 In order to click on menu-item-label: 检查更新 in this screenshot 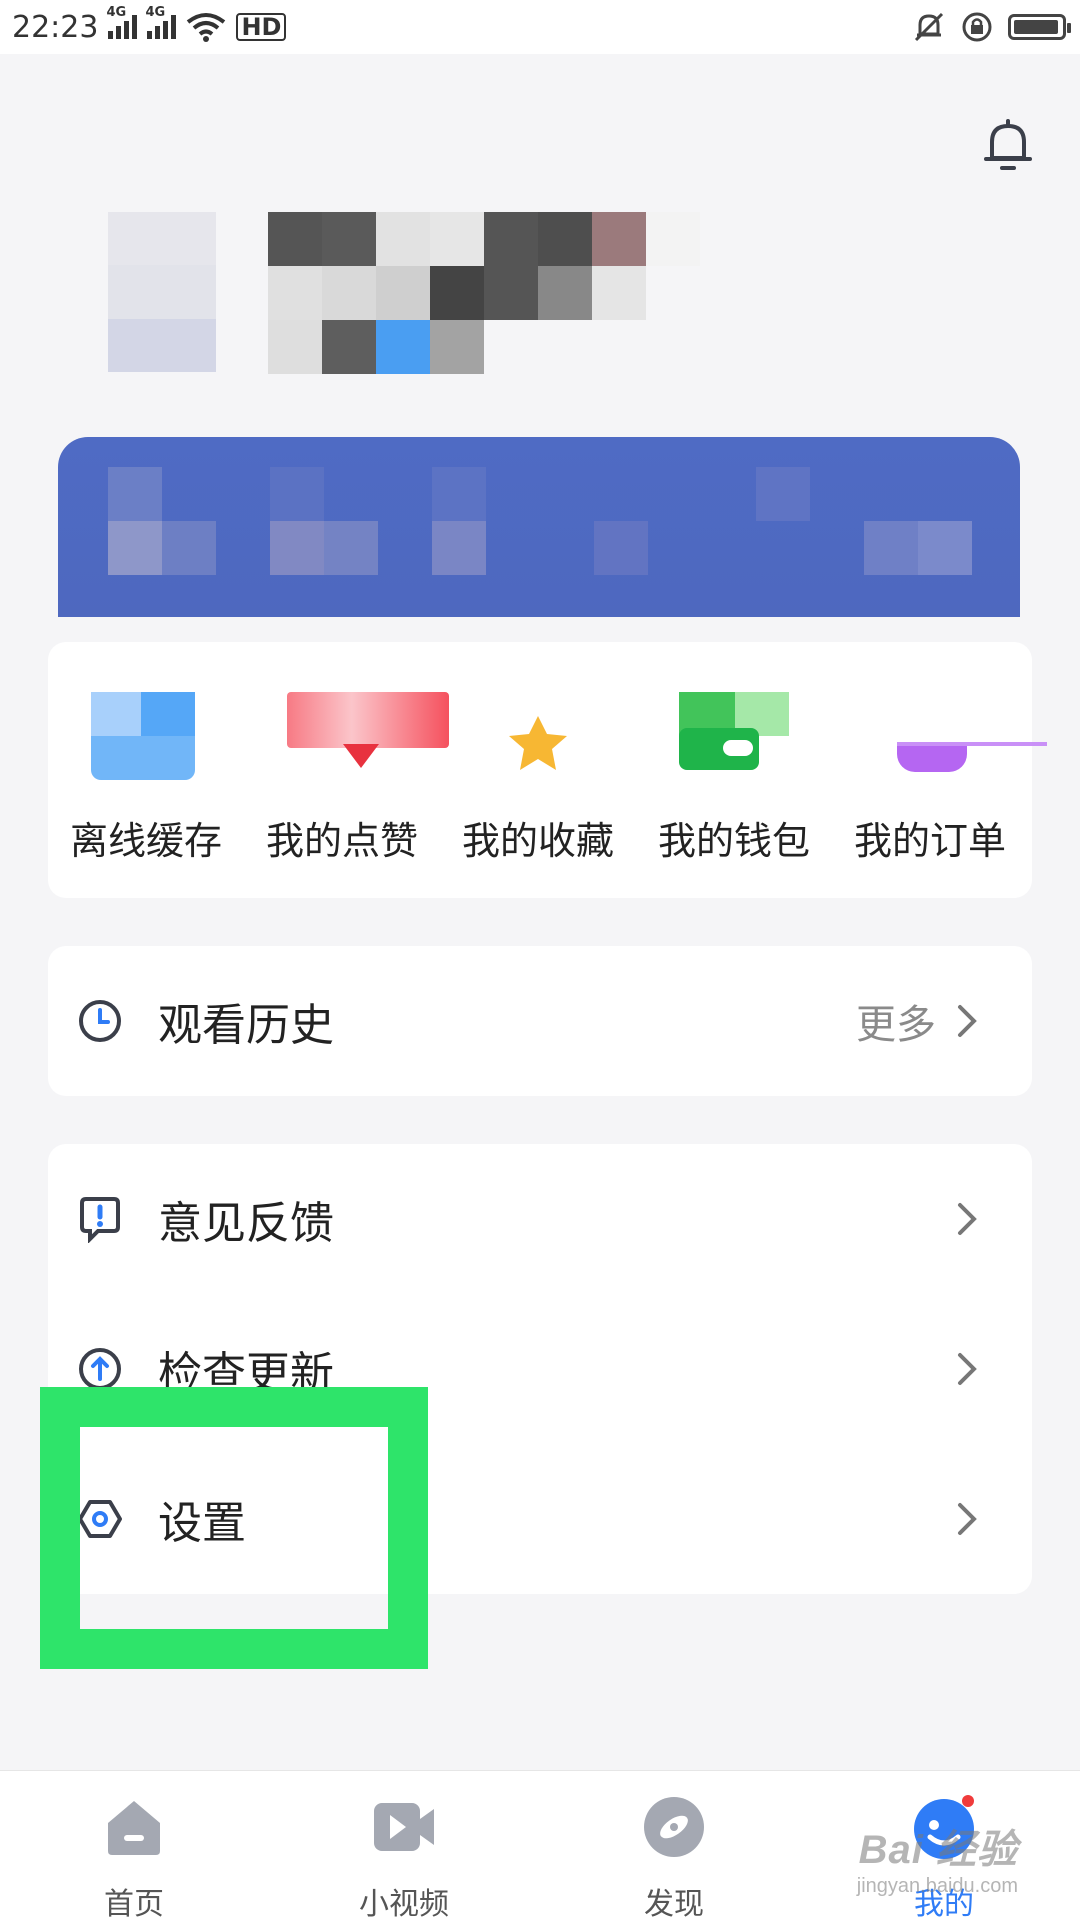, I will do `click(246, 1373)`.